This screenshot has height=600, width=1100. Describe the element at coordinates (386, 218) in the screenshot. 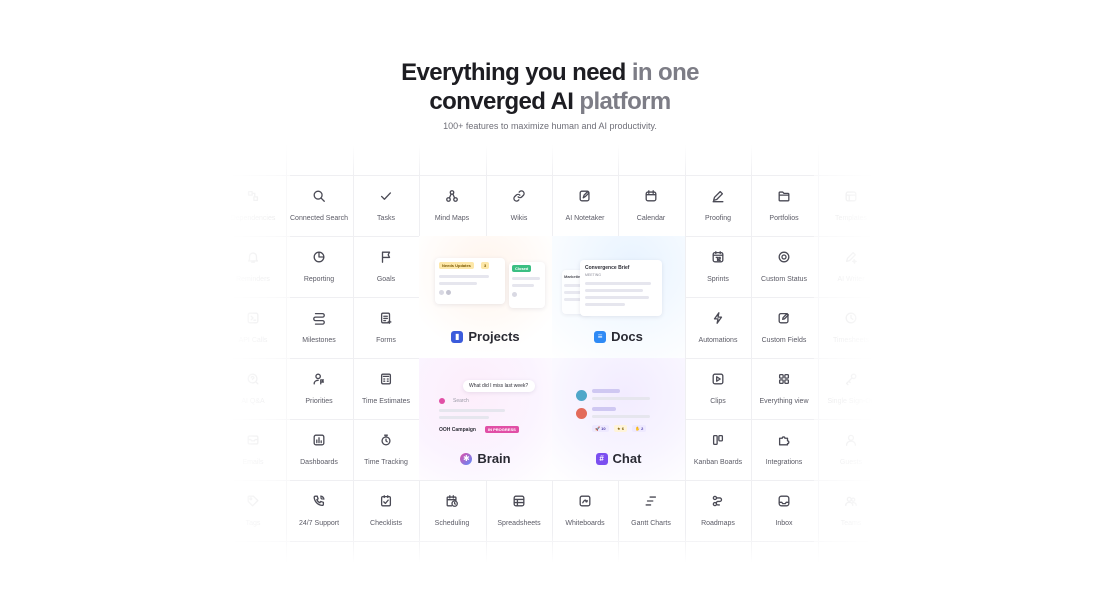

I see `feature-label: Tasks` at that location.